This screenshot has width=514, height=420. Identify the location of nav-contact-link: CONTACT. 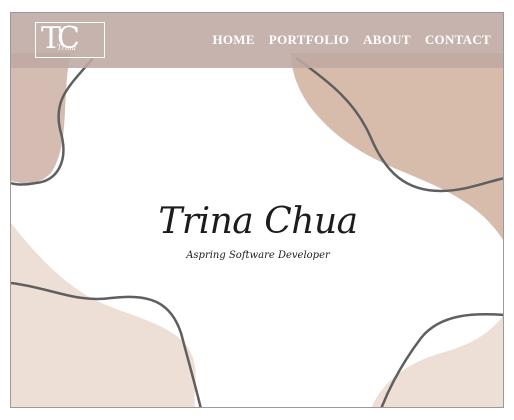
(458, 40).